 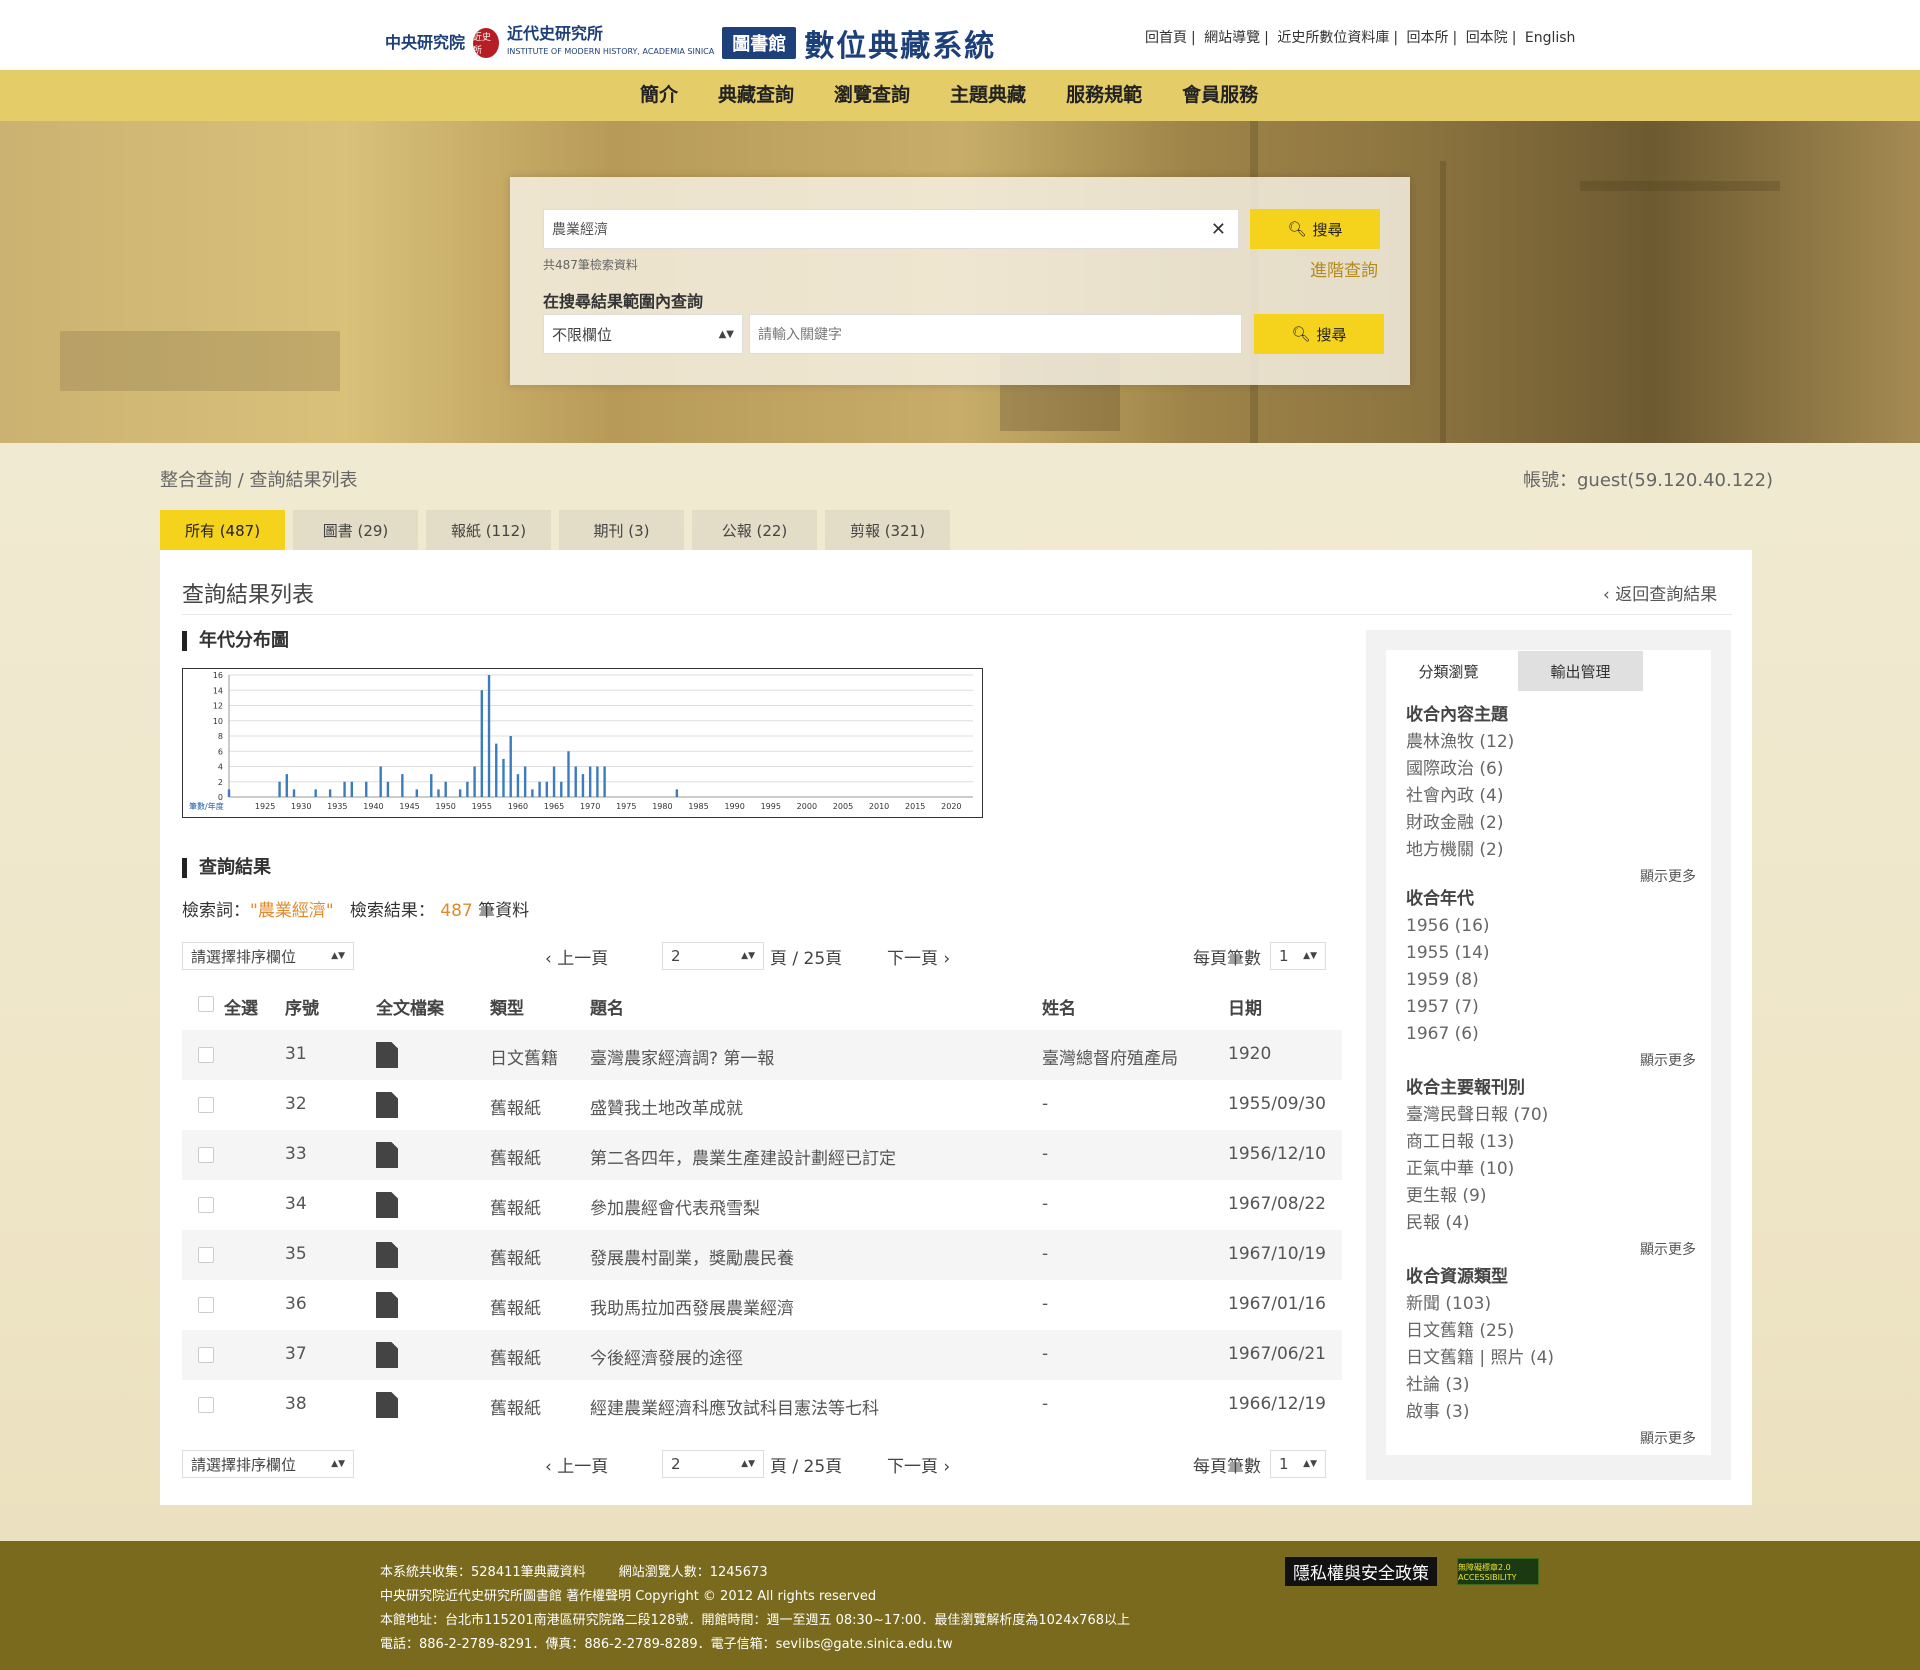 I want to click on facet-item: 1955 (14), so click(x=1551, y=953).